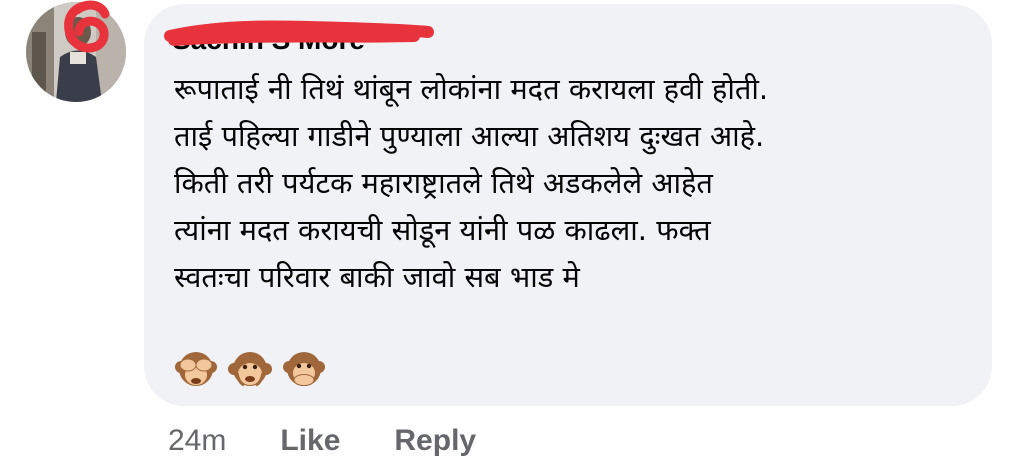 This screenshot has height=471, width=1024. I want to click on comment-actions: 24m Like Reply, so click(349, 441).